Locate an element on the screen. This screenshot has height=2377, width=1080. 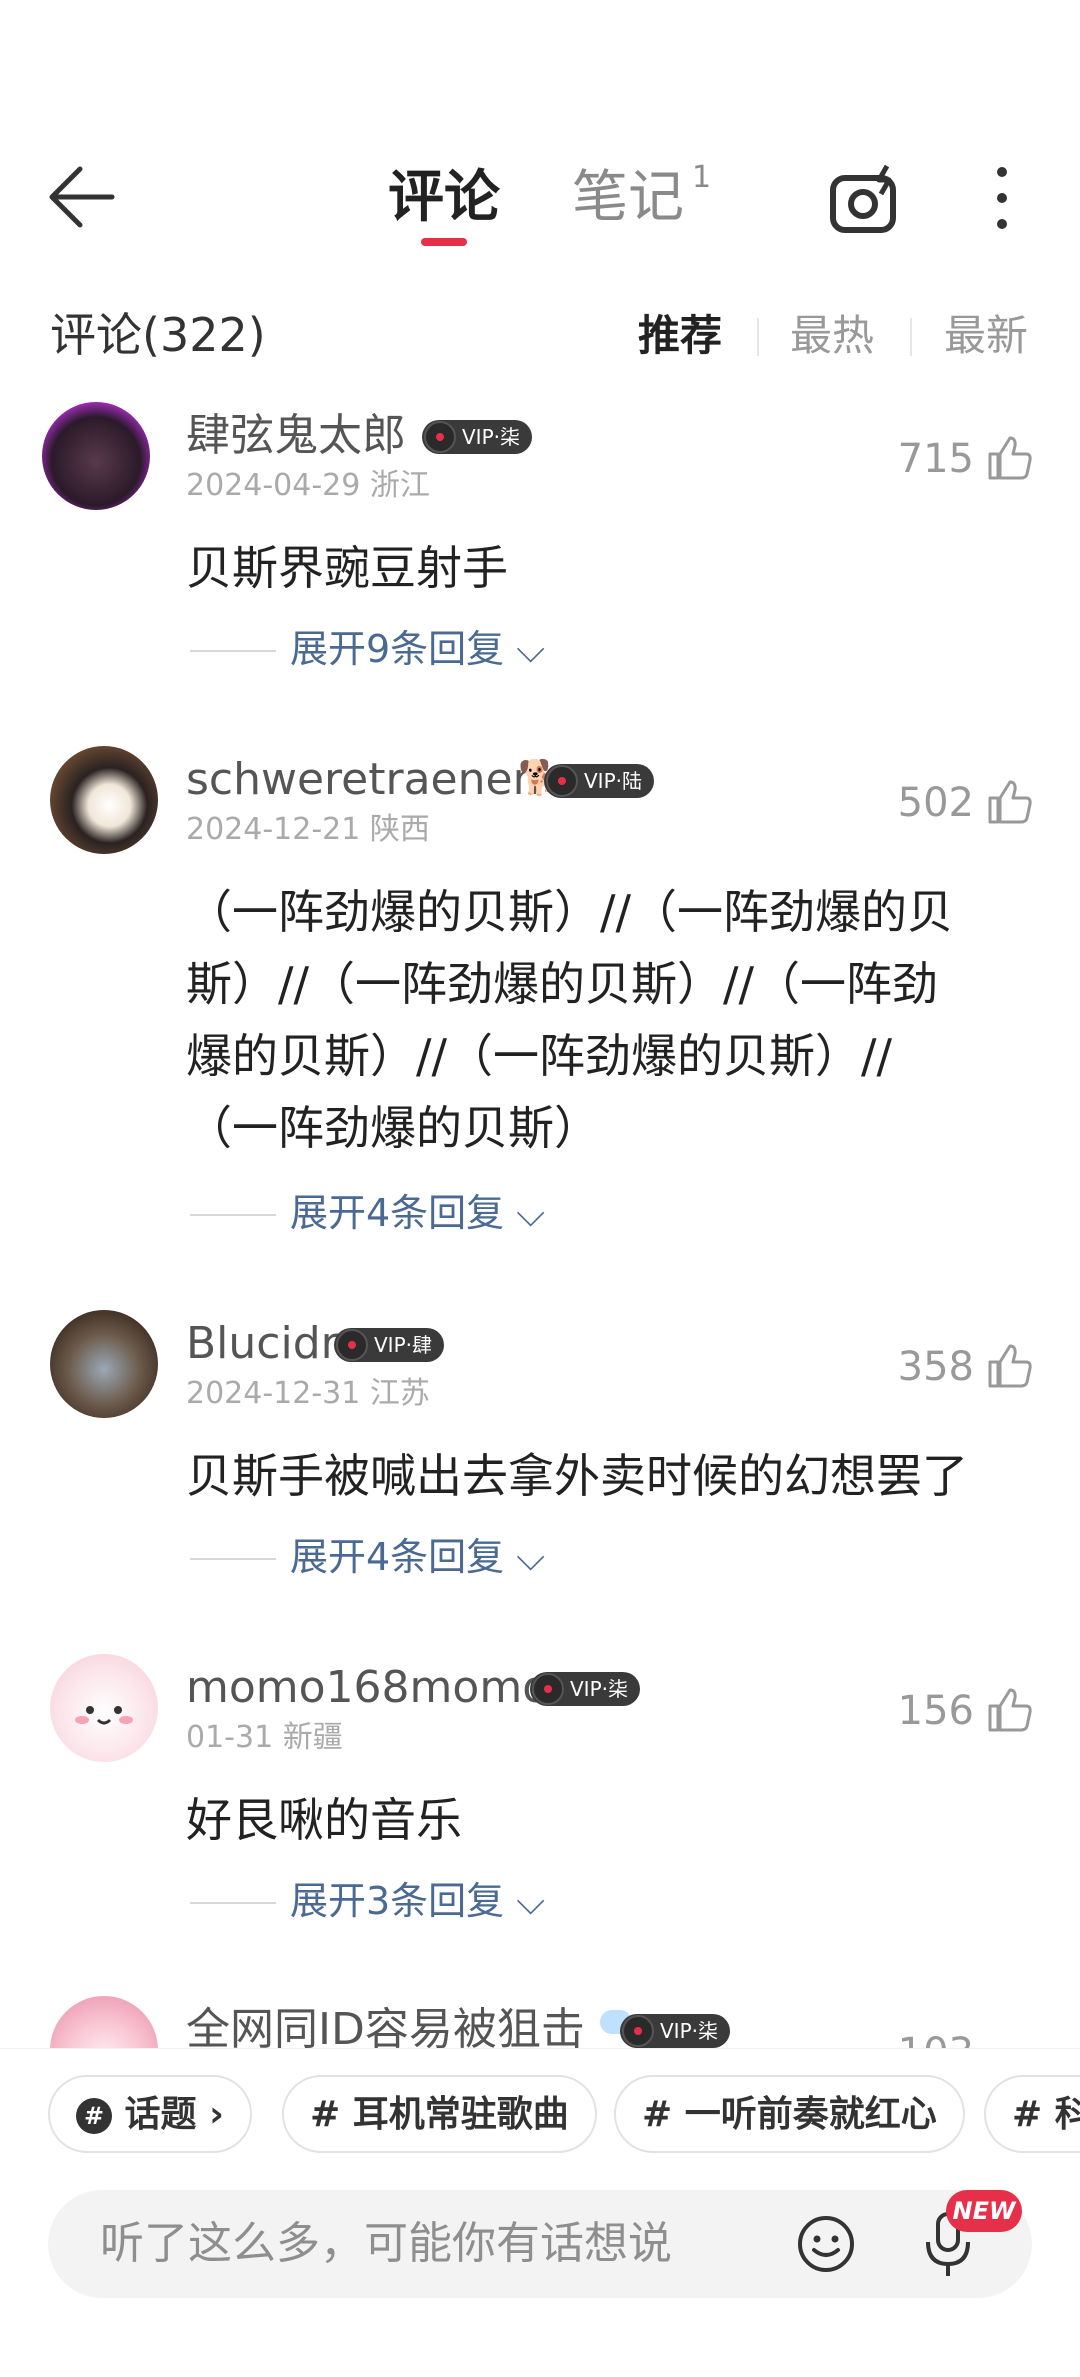
expand-replies-button: 展开3条回复 ⌵ is located at coordinates (417, 1901).